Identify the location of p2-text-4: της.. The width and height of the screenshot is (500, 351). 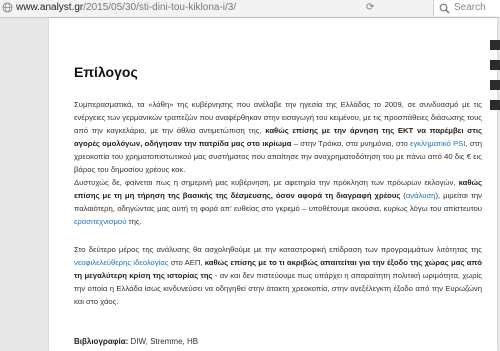
(134, 221).